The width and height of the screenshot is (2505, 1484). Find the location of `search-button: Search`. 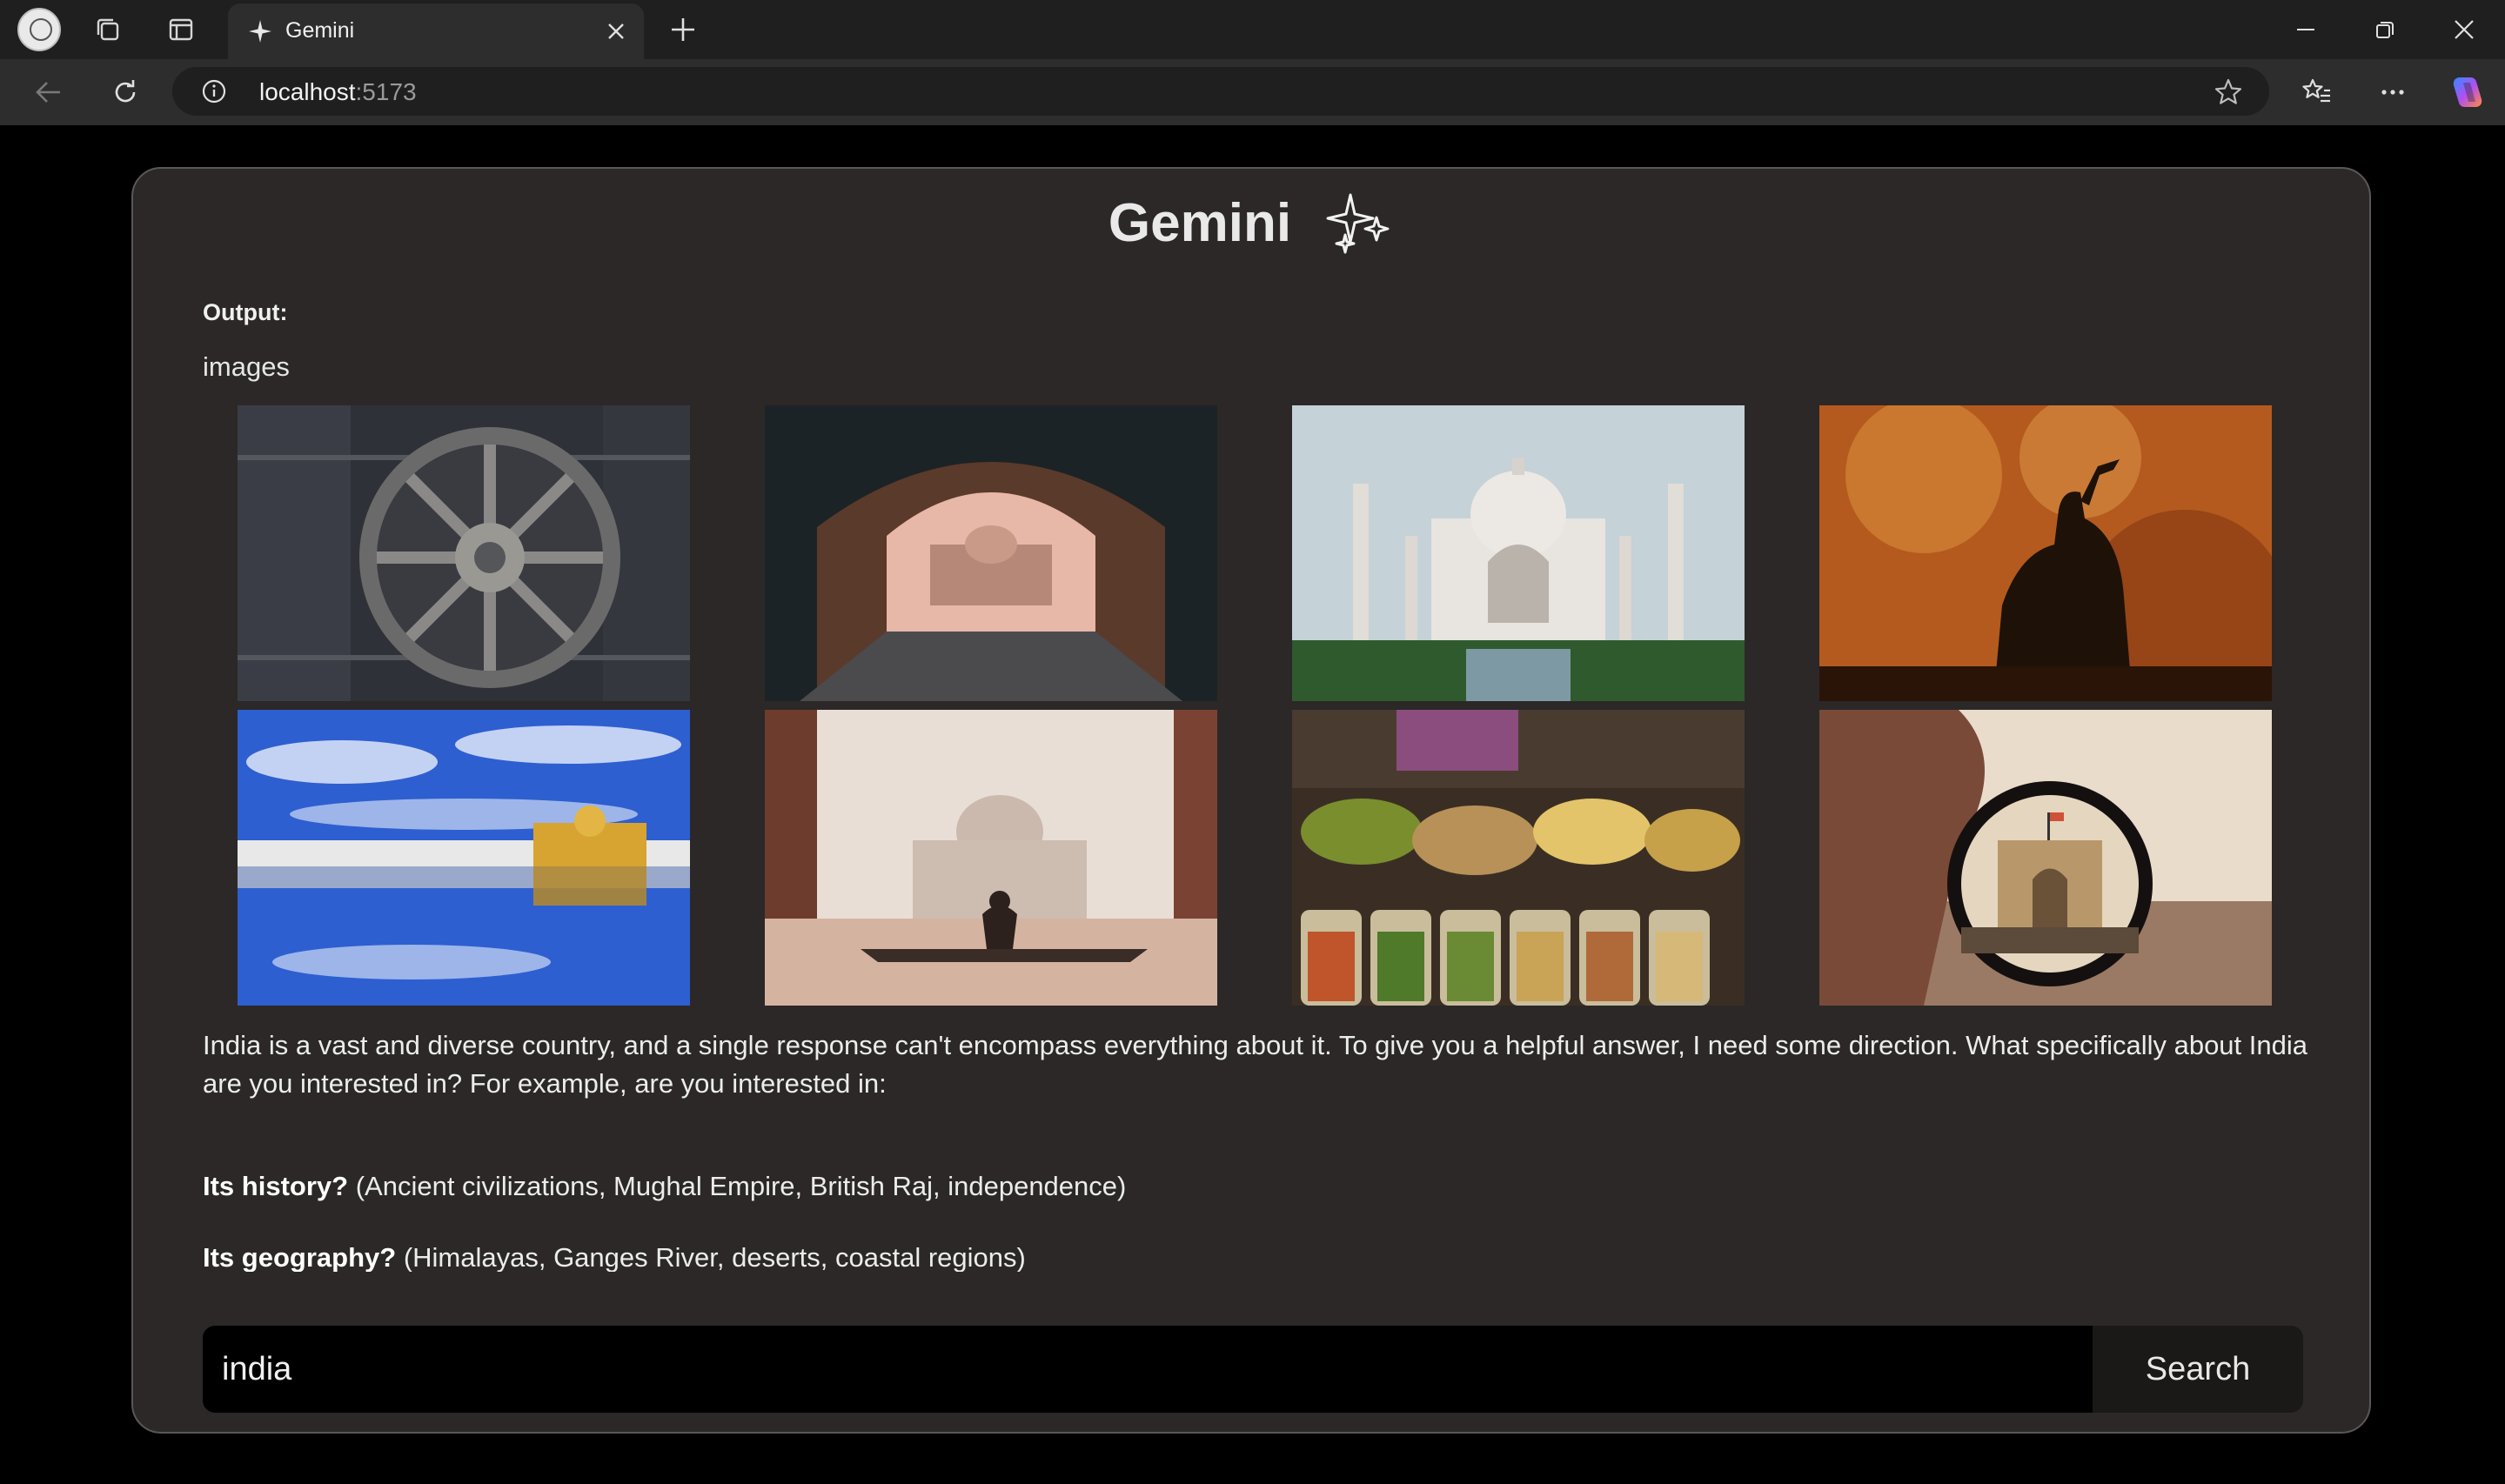

search-button: Search is located at coordinates (2198, 1369).